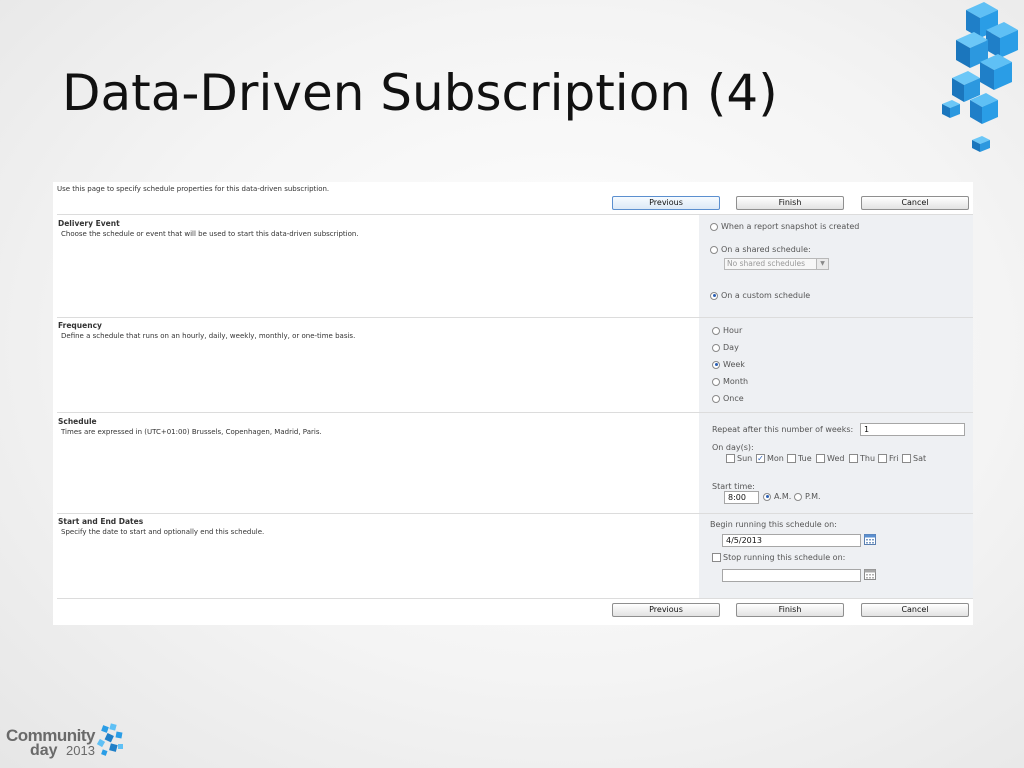 This screenshot has width=1024, height=768. Describe the element at coordinates (101, 521) in the screenshot. I see `dates-title: Start and End Dates` at that location.